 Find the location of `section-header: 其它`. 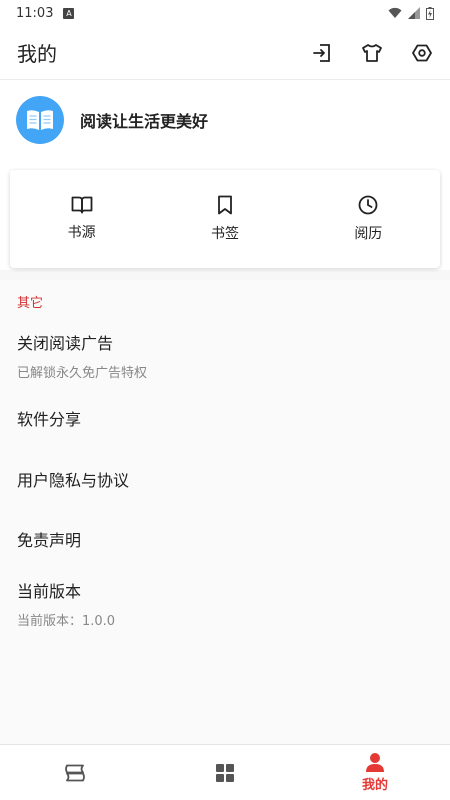

section-header: 其它 is located at coordinates (30, 303).